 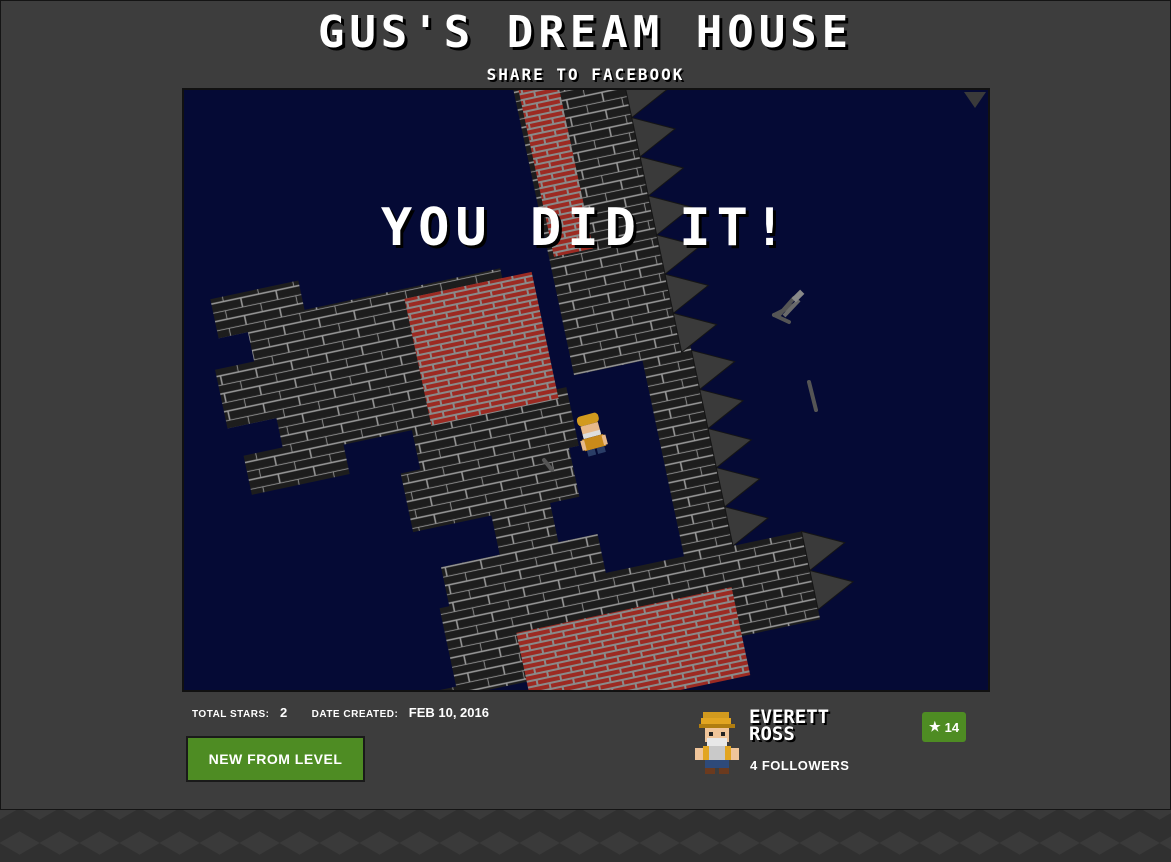 I want to click on author-avatar, so click(x=718, y=743).